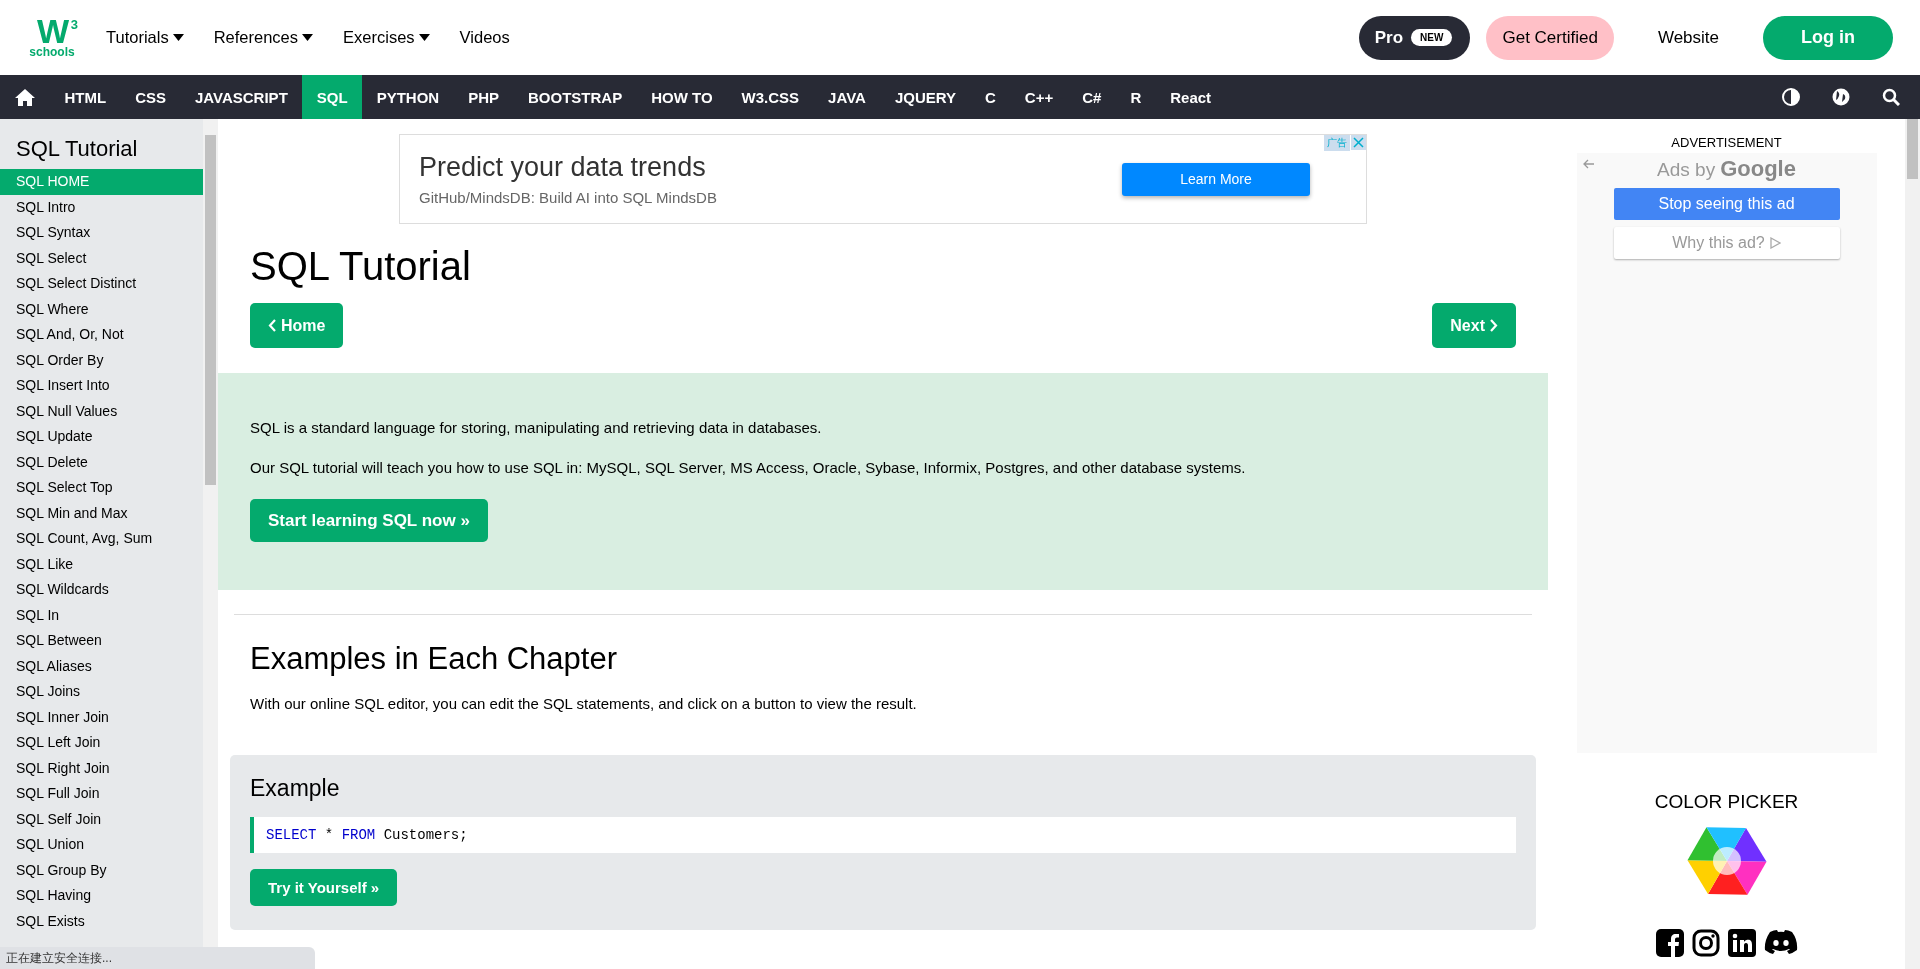  What do you see at coordinates (1841, 97) in the screenshot?
I see `globe-icon` at bounding box center [1841, 97].